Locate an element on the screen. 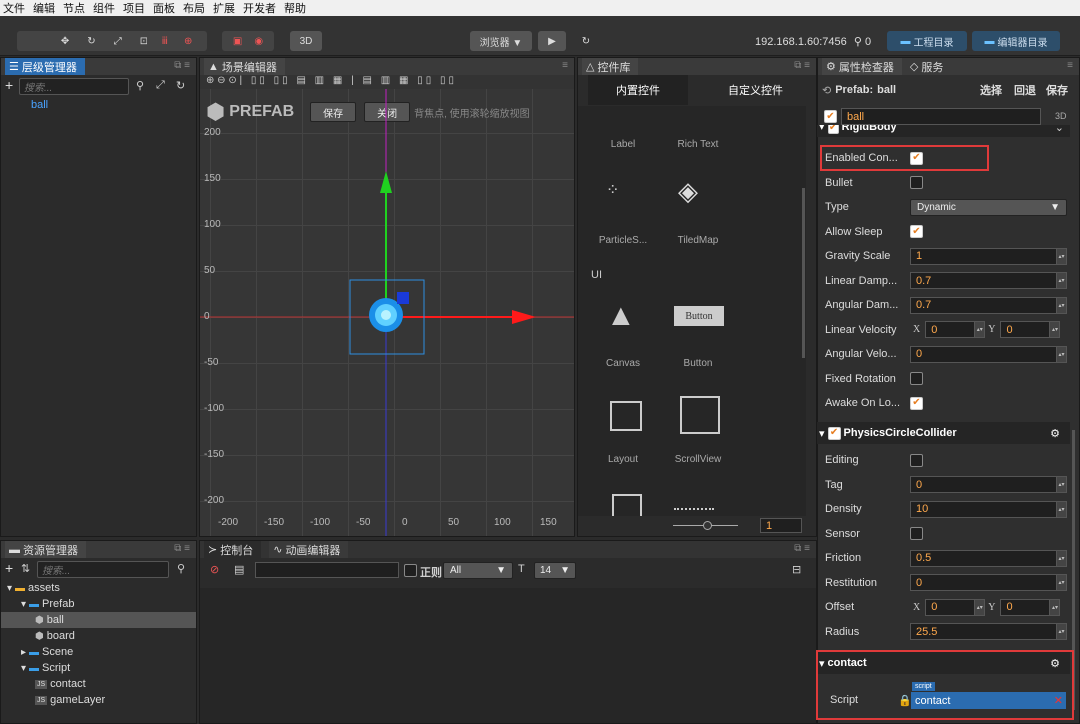 The width and height of the screenshot is (1080, 724). editor-dir-button: ▬ 编辑器目录 is located at coordinates (1016, 41).